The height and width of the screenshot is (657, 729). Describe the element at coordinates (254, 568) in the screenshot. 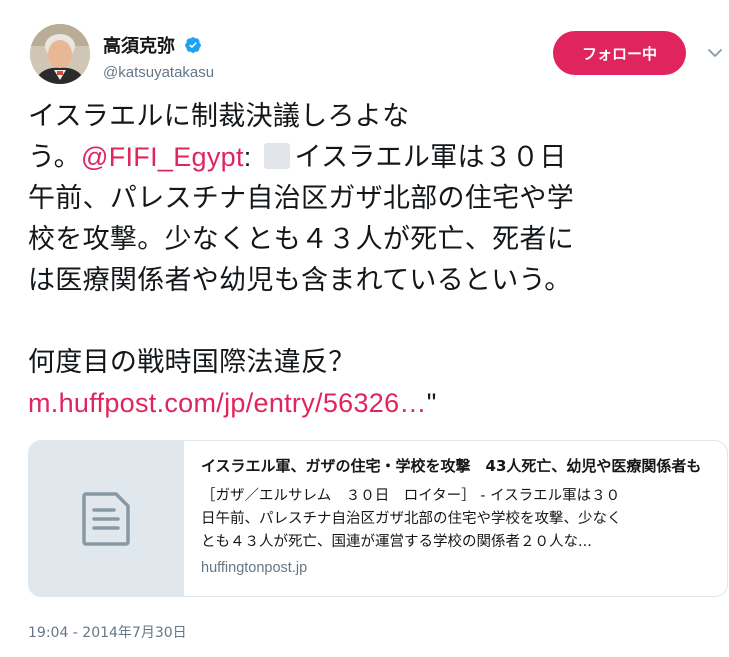

I see `card-domain: huffingtonpost.jp` at that location.